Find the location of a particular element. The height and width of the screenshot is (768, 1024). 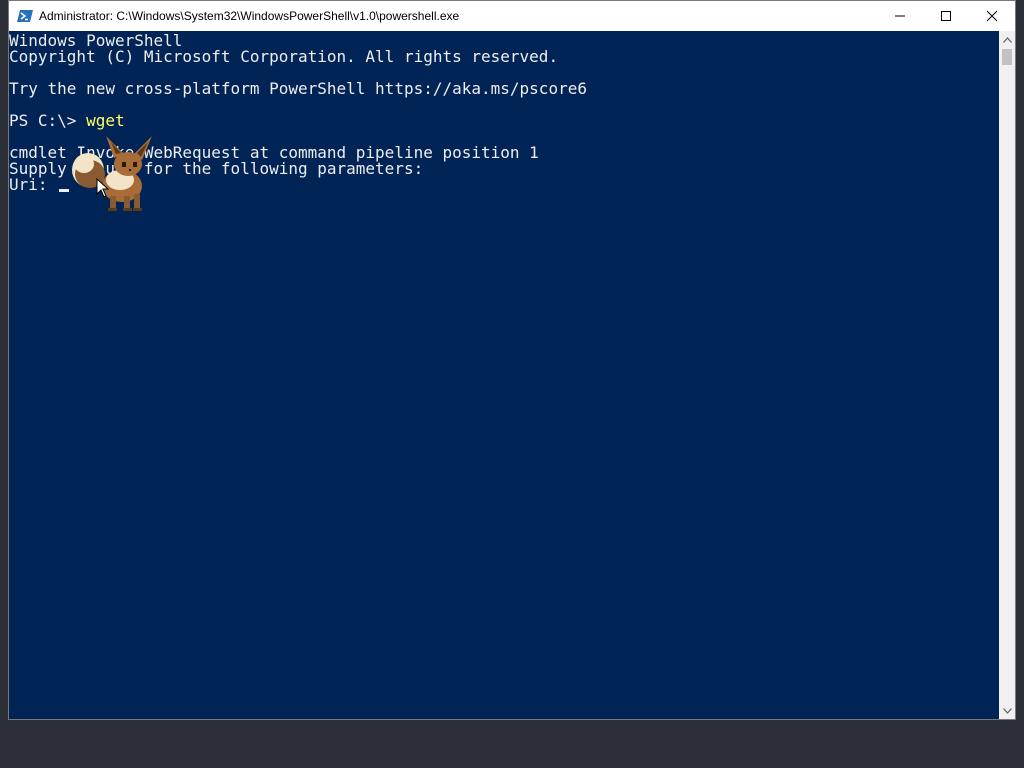

maximize-icon is located at coordinates (946, 16).